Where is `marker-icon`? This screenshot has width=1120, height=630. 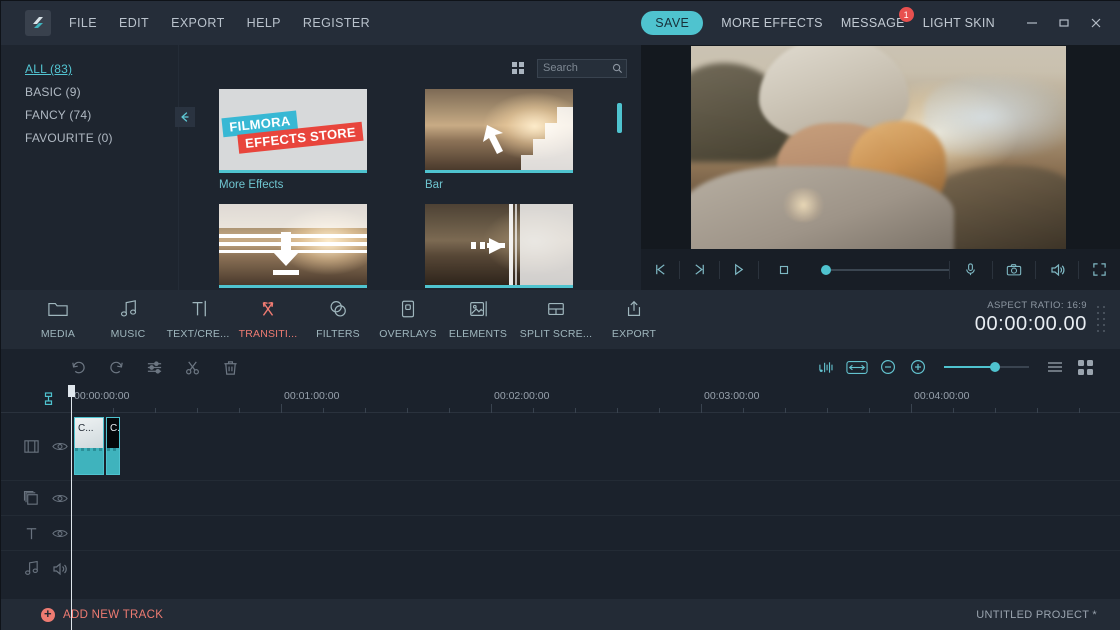 marker-icon is located at coordinates (48, 401).